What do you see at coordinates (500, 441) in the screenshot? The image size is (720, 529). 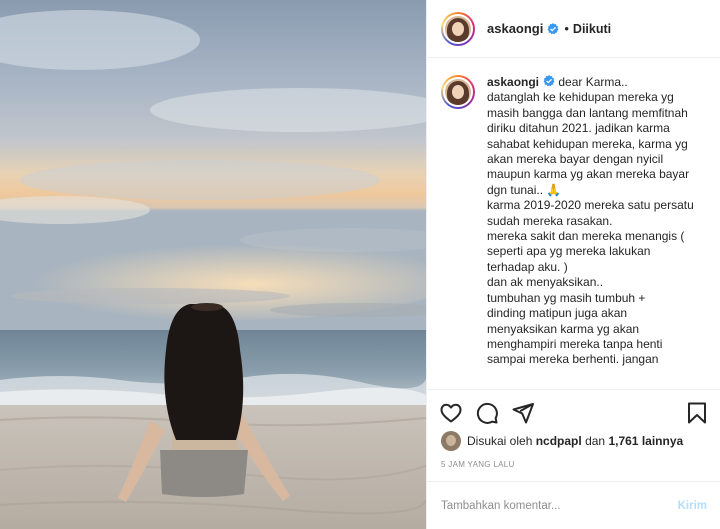 I see `likes-prefix: Disukai oleh` at bounding box center [500, 441].